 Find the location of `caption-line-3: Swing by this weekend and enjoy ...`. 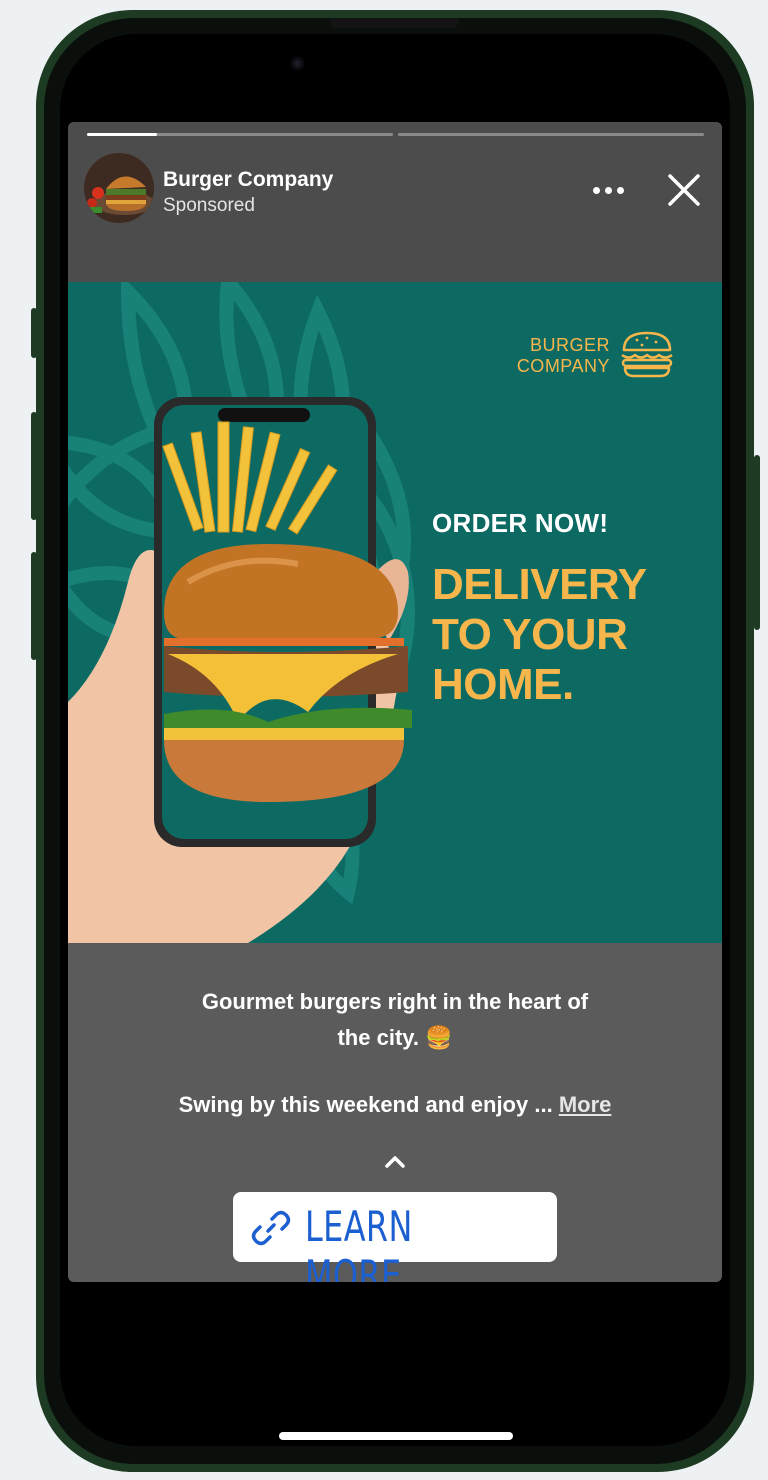

caption-line-3: Swing by this weekend and enjoy ... is located at coordinates (365, 1104).